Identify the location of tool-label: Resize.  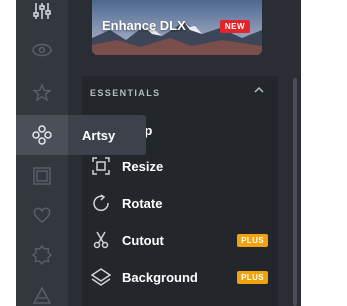
(143, 166).